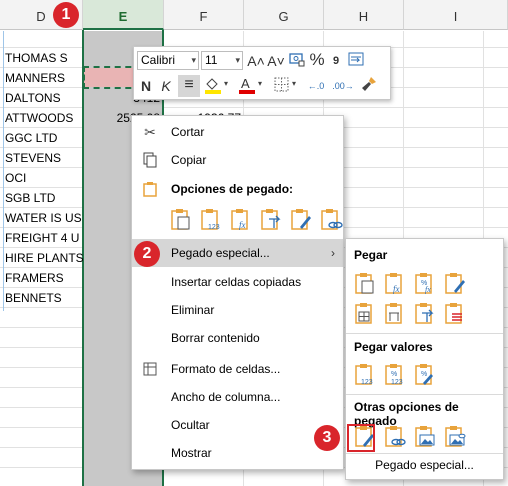 This screenshot has height=486, width=508. Describe the element at coordinates (456, 15) in the screenshot. I see `column-header-i: I` at that location.